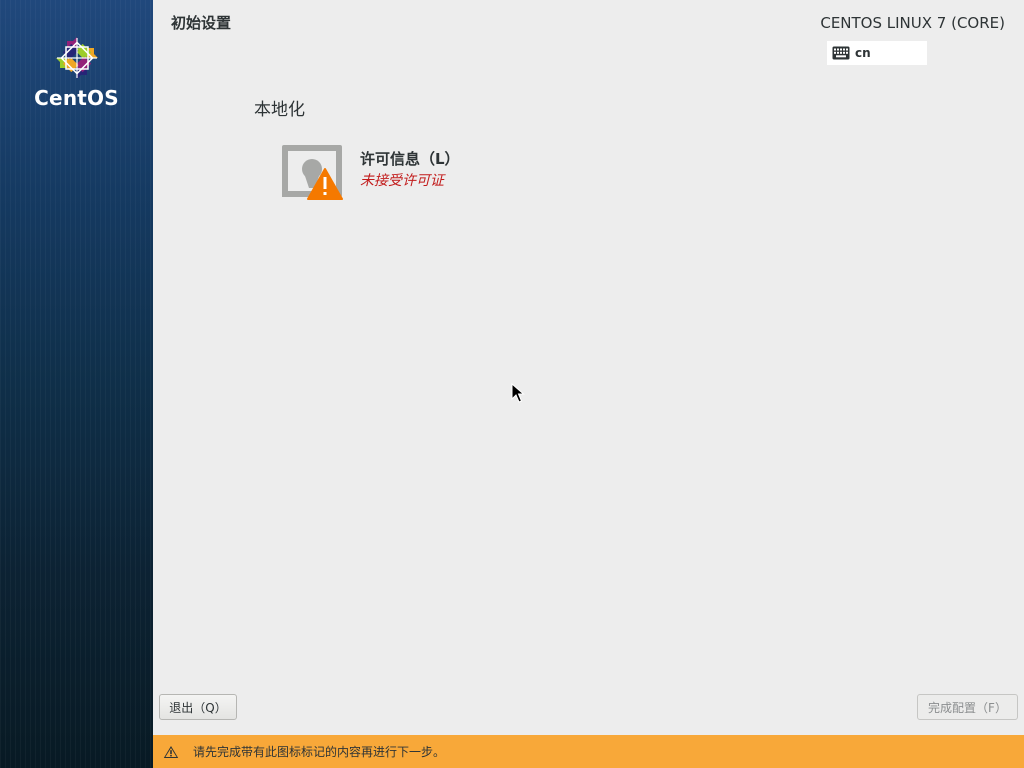 This screenshot has height=768, width=1024. I want to click on spoke-name: 许可信息（L）, so click(410, 159).